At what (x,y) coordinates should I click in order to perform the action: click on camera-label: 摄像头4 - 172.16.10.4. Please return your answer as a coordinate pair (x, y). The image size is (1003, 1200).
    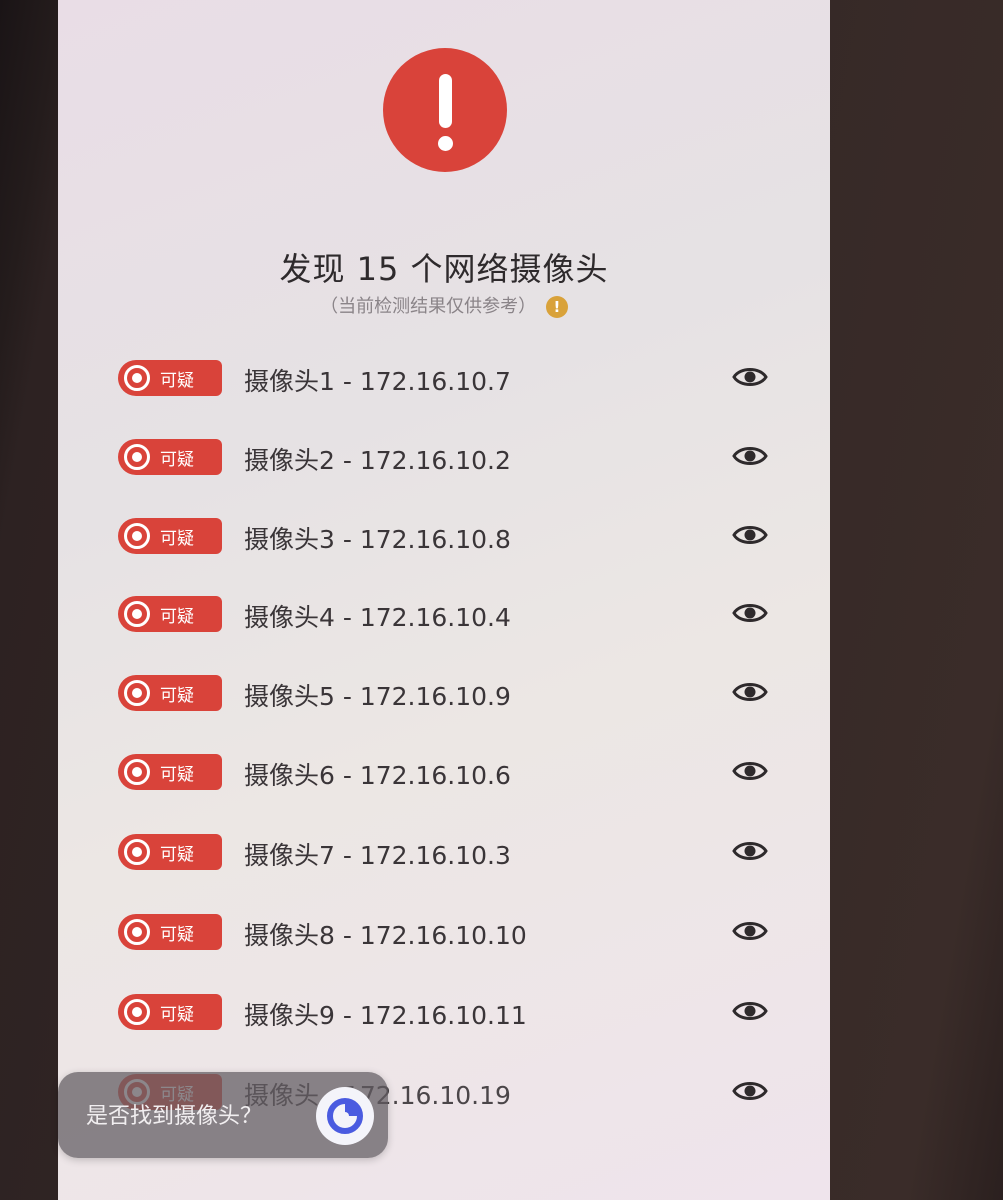
    Looking at the image, I should click on (377, 617).